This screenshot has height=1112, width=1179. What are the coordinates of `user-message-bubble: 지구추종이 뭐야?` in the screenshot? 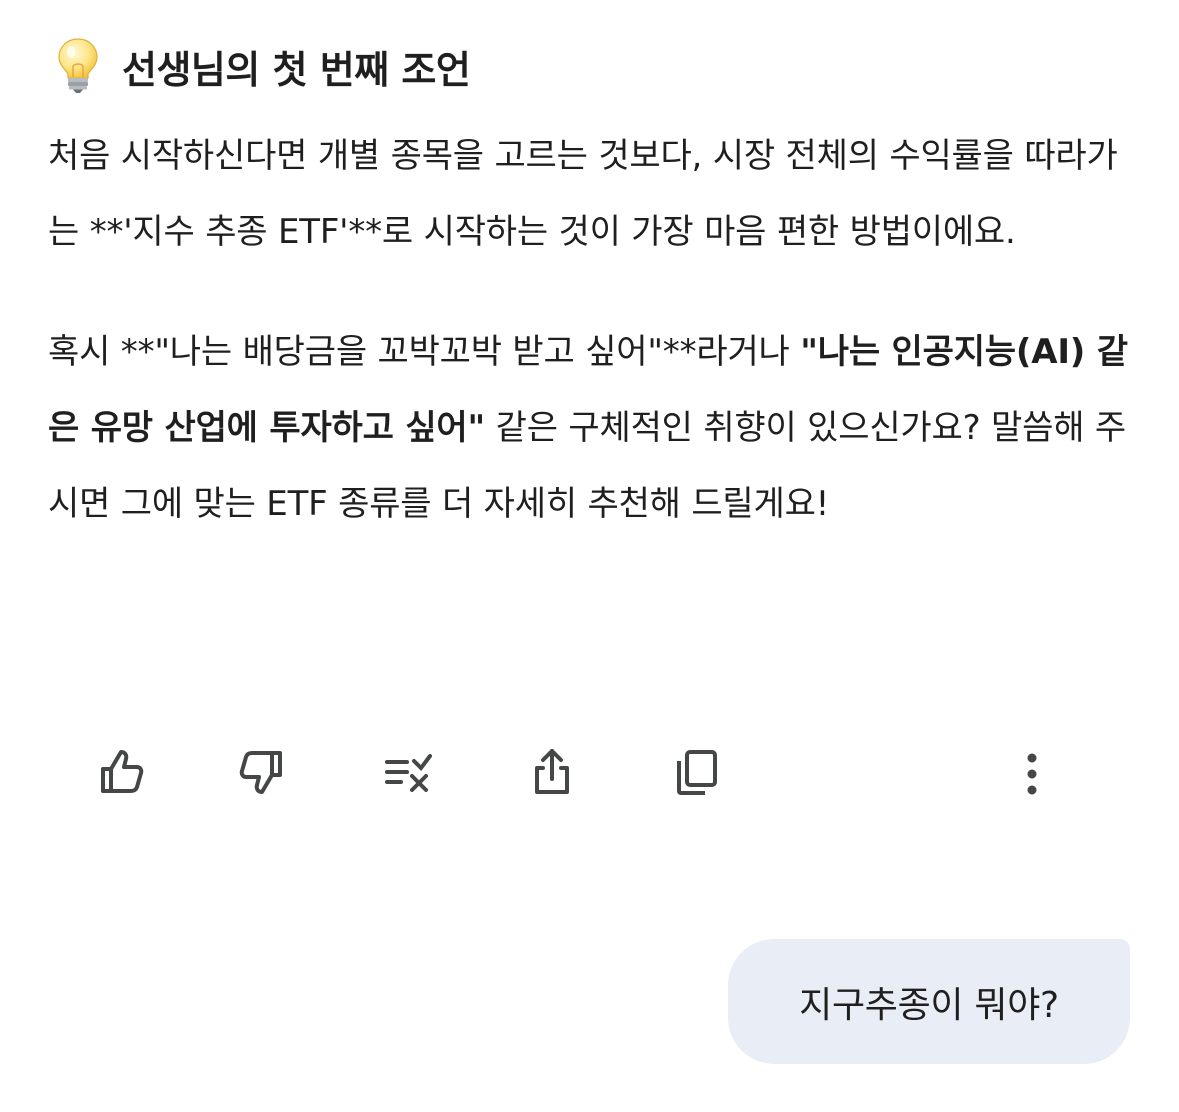 It's located at (929, 1001).